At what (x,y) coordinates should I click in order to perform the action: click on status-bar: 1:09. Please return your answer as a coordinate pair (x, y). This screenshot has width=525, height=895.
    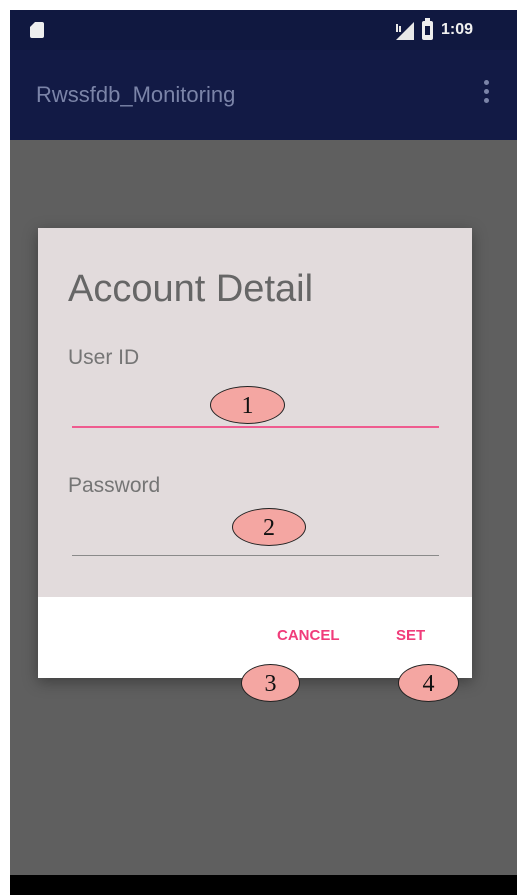
    Looking at the image, I should click on (263, 30).